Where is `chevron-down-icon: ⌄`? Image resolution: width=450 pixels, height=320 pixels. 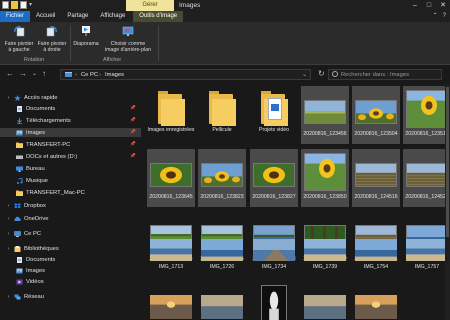
chevron-down-icon: ⌄ is located at coordinates (304, 75).